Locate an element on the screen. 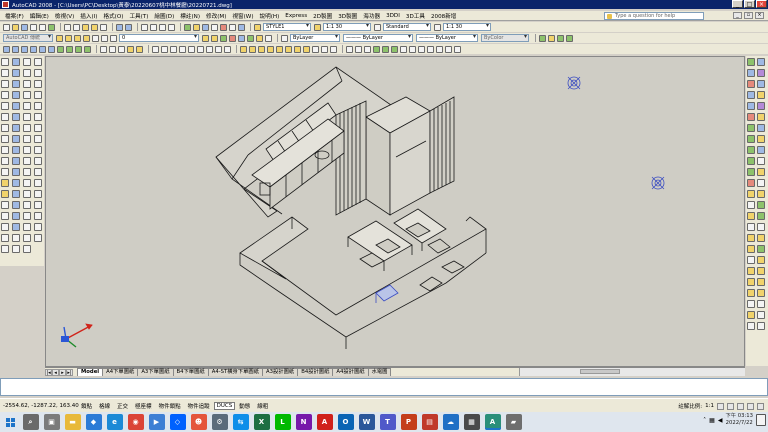  right-tool-21-icon is located at coordinates (751, 172).